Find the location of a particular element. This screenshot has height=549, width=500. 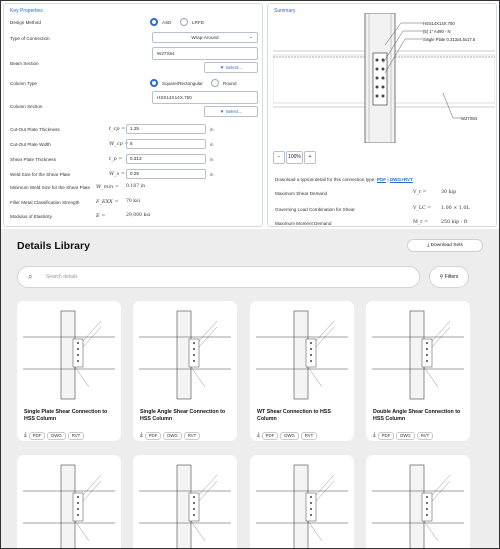

radio-lrfd is located at coordinates (184, 22).